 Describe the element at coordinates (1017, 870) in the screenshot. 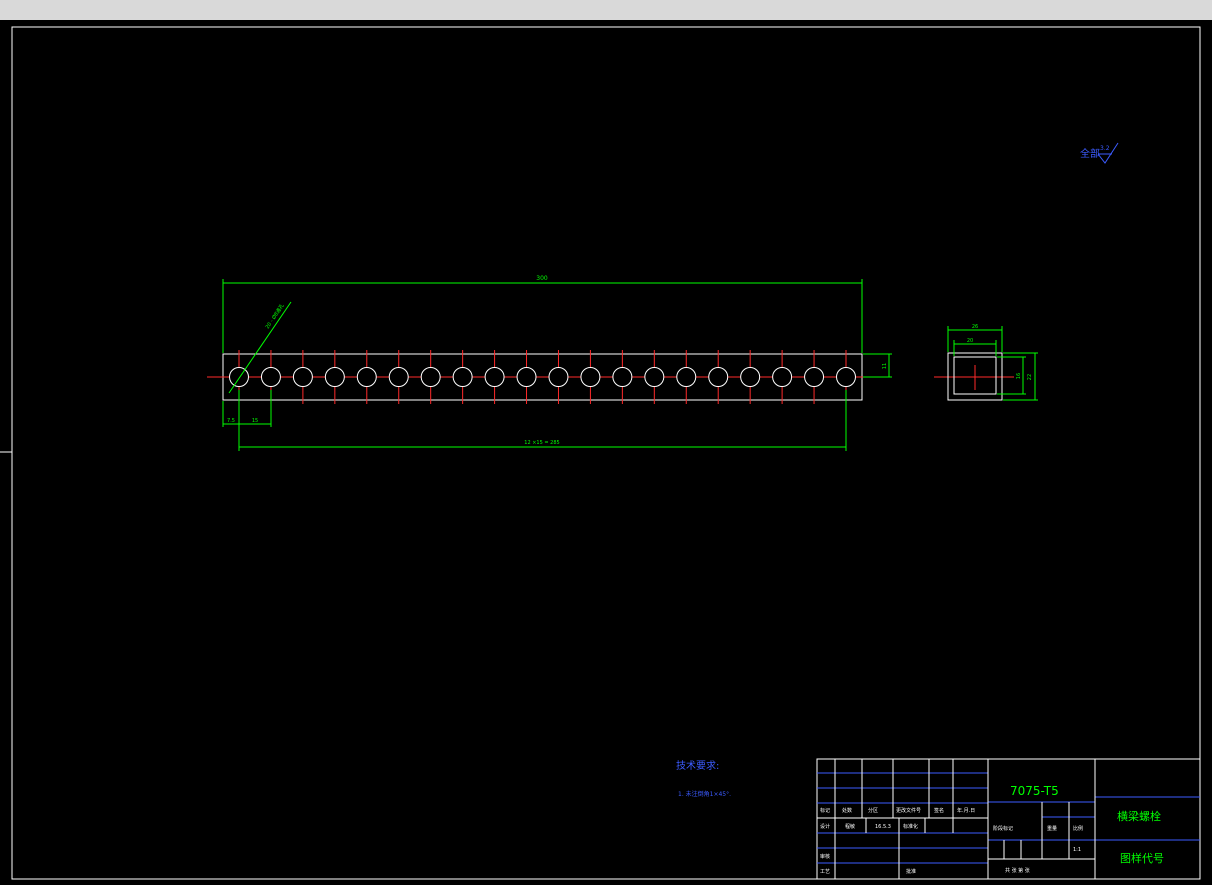

I see `tb-gongzhang: 共 张 第 张` at that location.